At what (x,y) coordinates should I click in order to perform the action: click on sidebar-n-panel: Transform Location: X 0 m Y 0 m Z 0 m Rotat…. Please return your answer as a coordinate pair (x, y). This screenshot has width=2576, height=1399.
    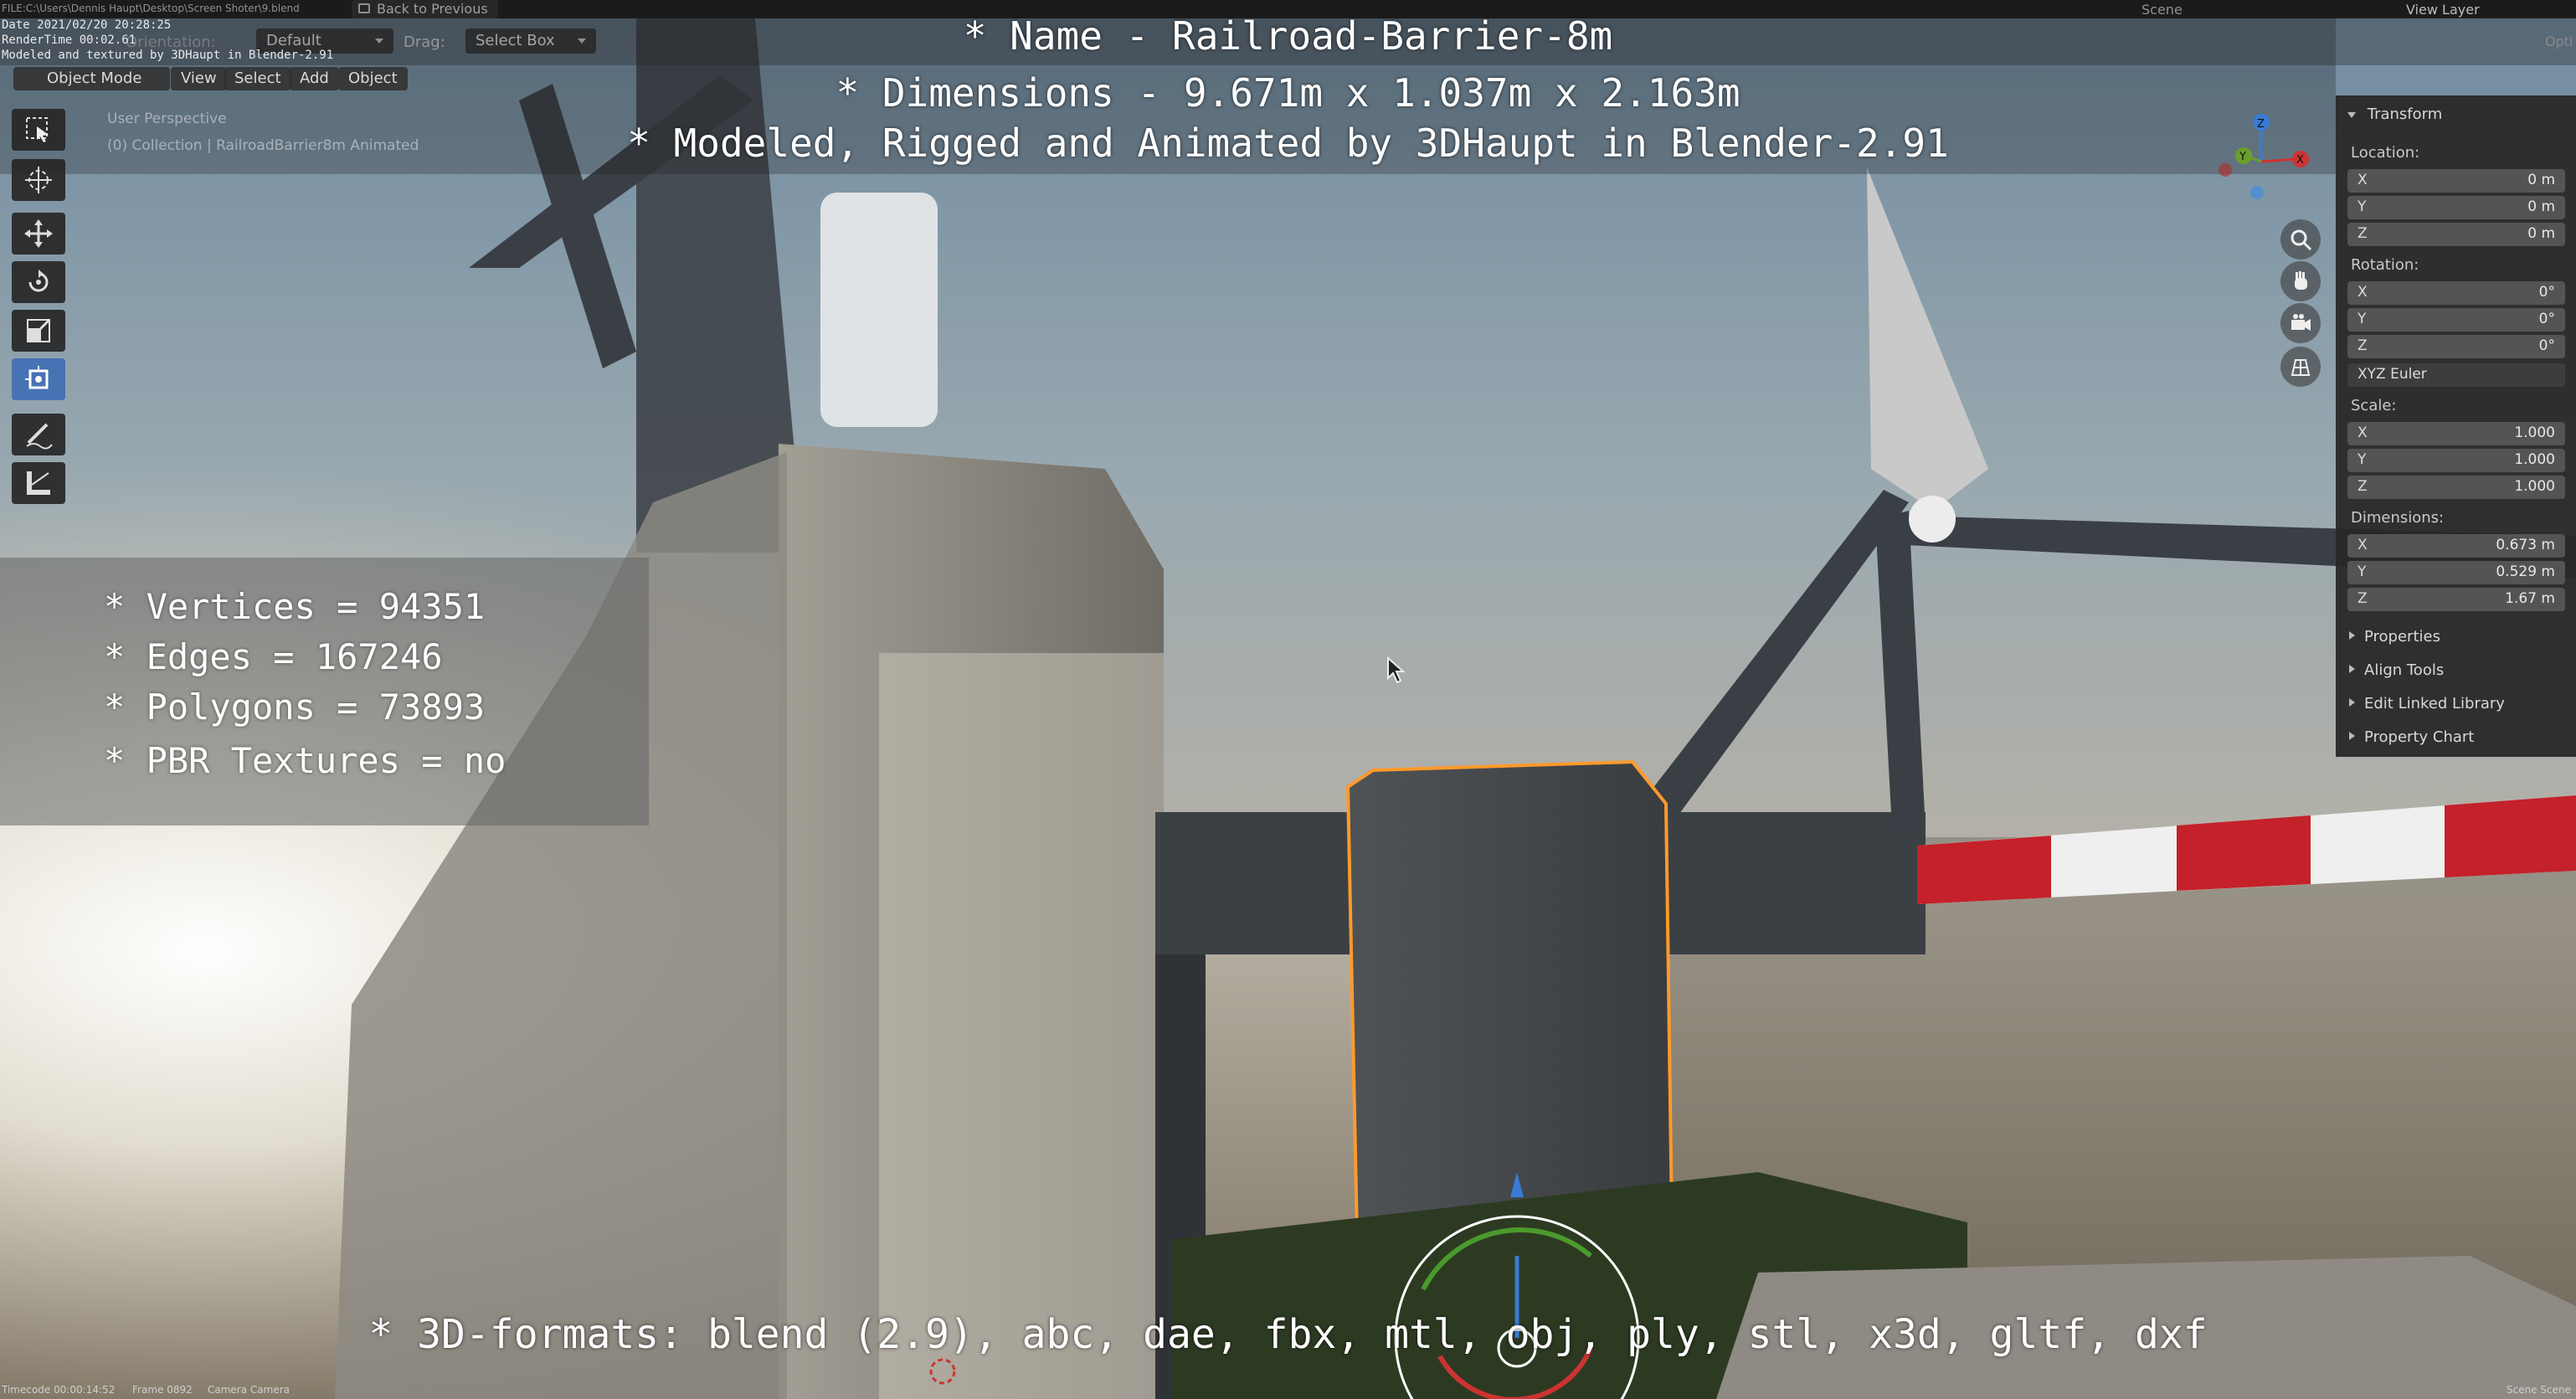
    Looking at the image, I should click on (2456, 426).